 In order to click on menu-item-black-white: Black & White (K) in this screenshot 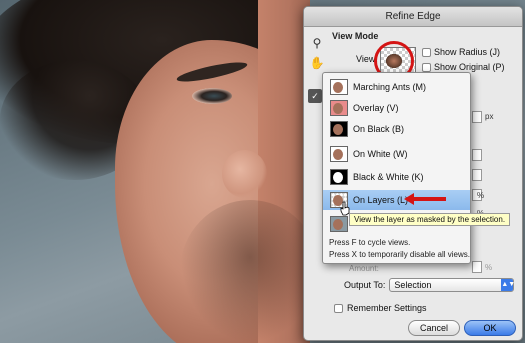, I will do `click(396, 177)`.